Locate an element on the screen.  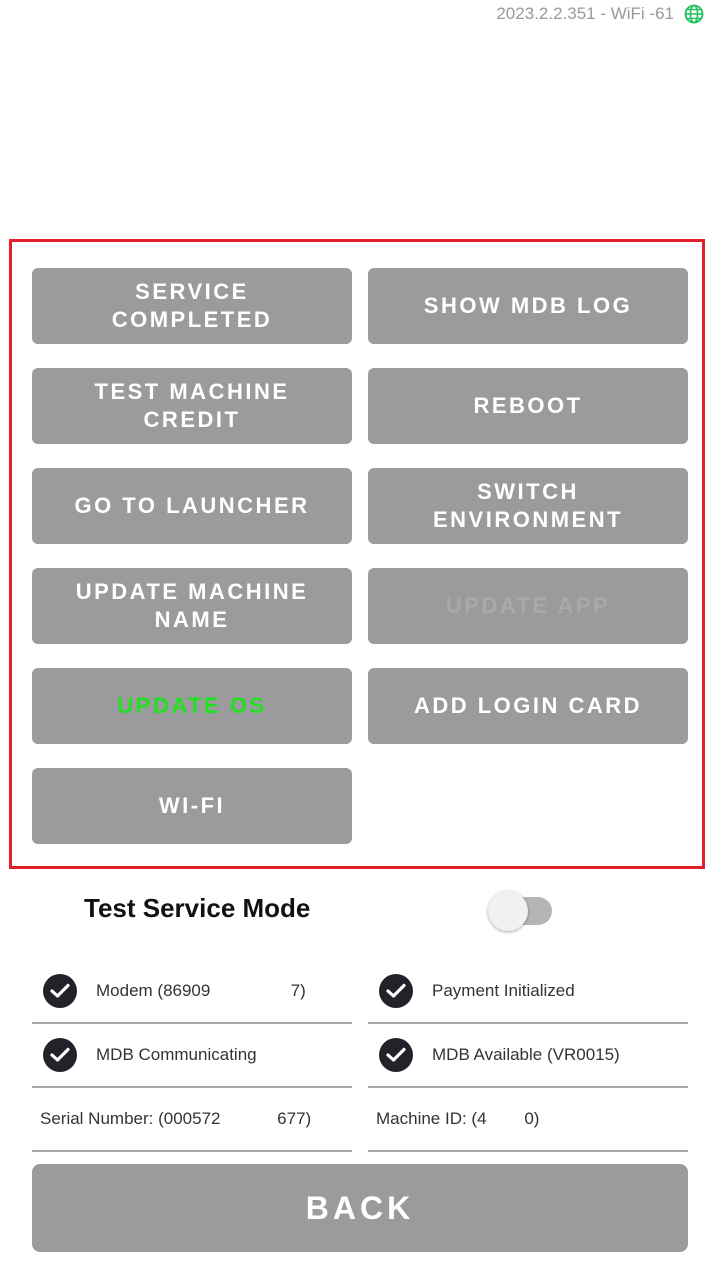
wifi-button: WI-FI is located at coordinates (192, 806).